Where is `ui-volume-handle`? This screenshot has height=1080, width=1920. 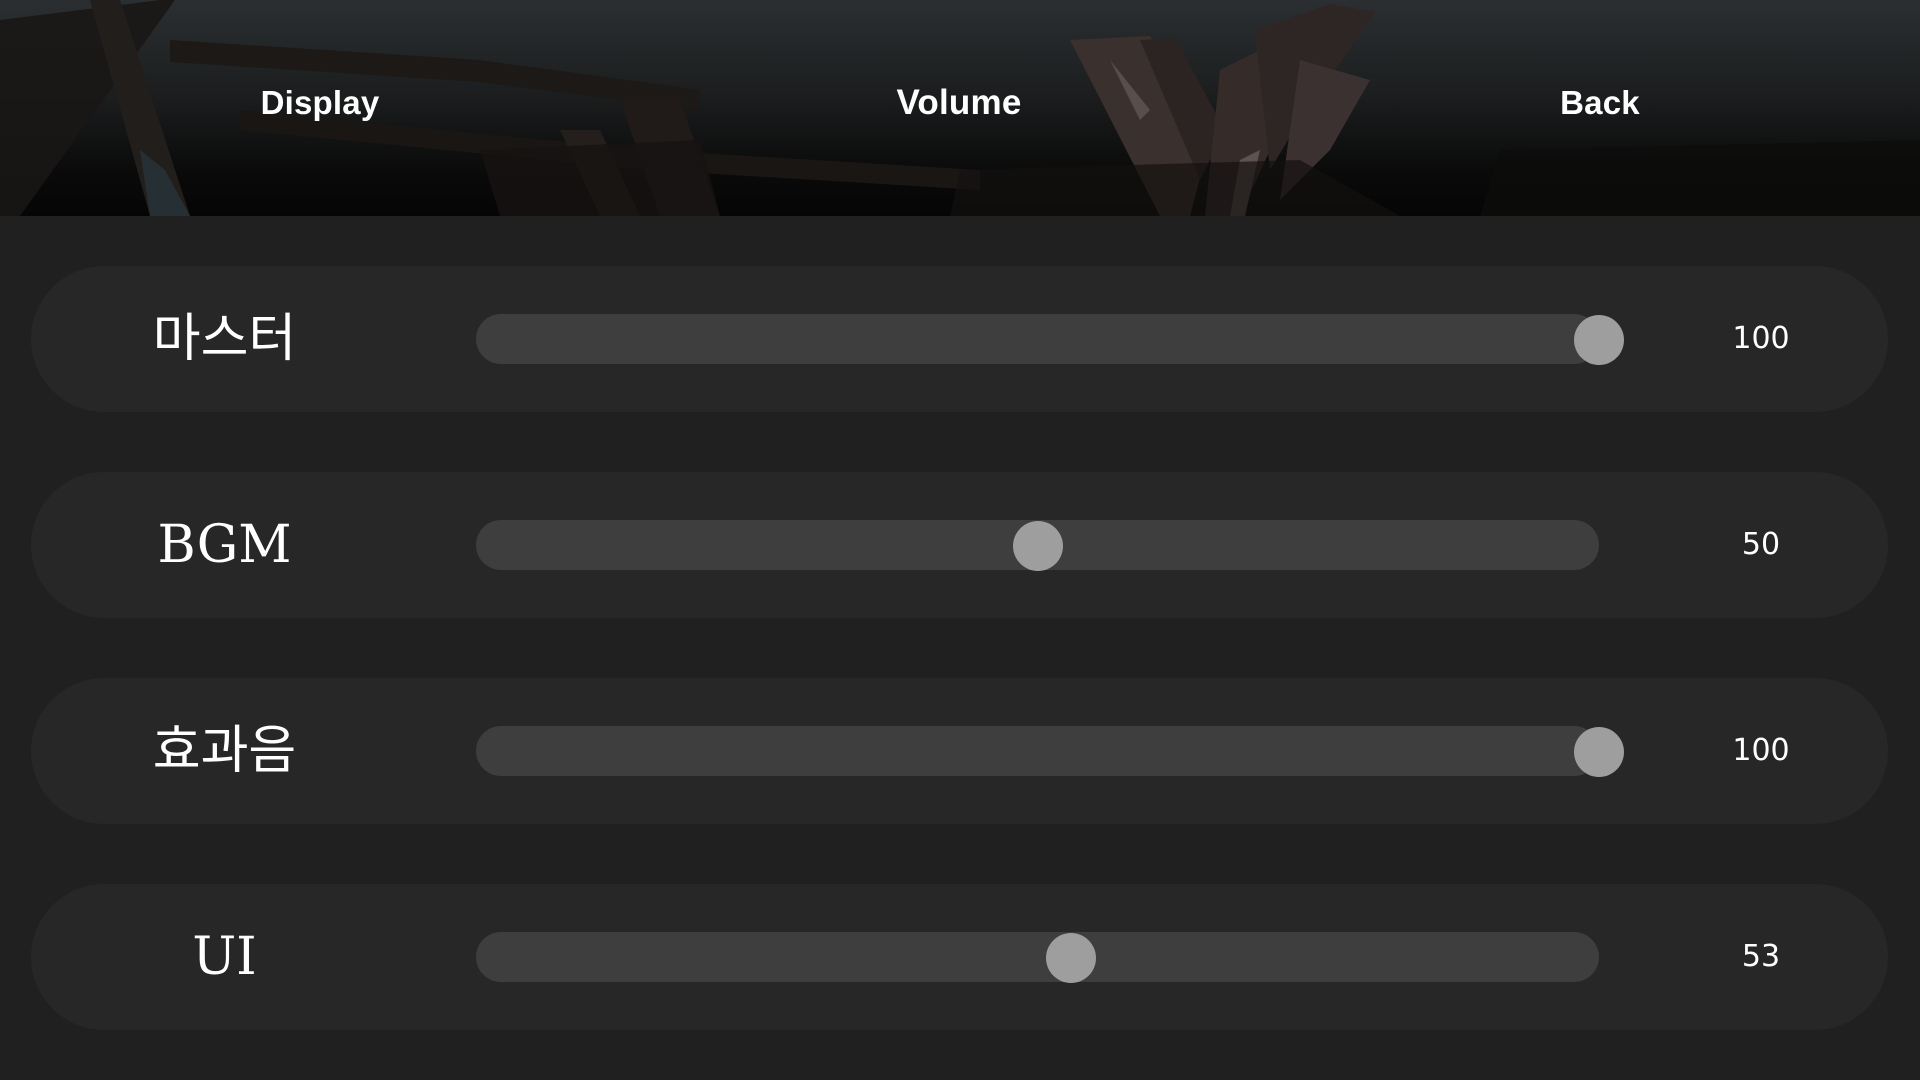
ui-volume-handle is located at coordinates (1071, 958).